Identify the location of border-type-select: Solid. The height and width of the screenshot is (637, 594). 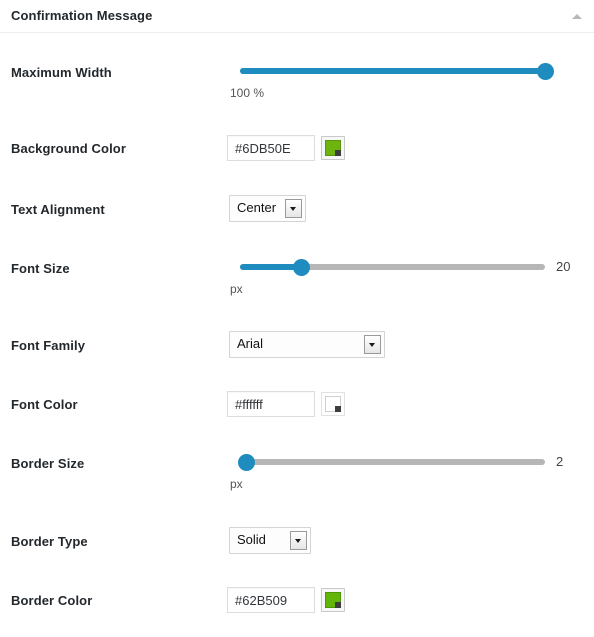
(270, 540).